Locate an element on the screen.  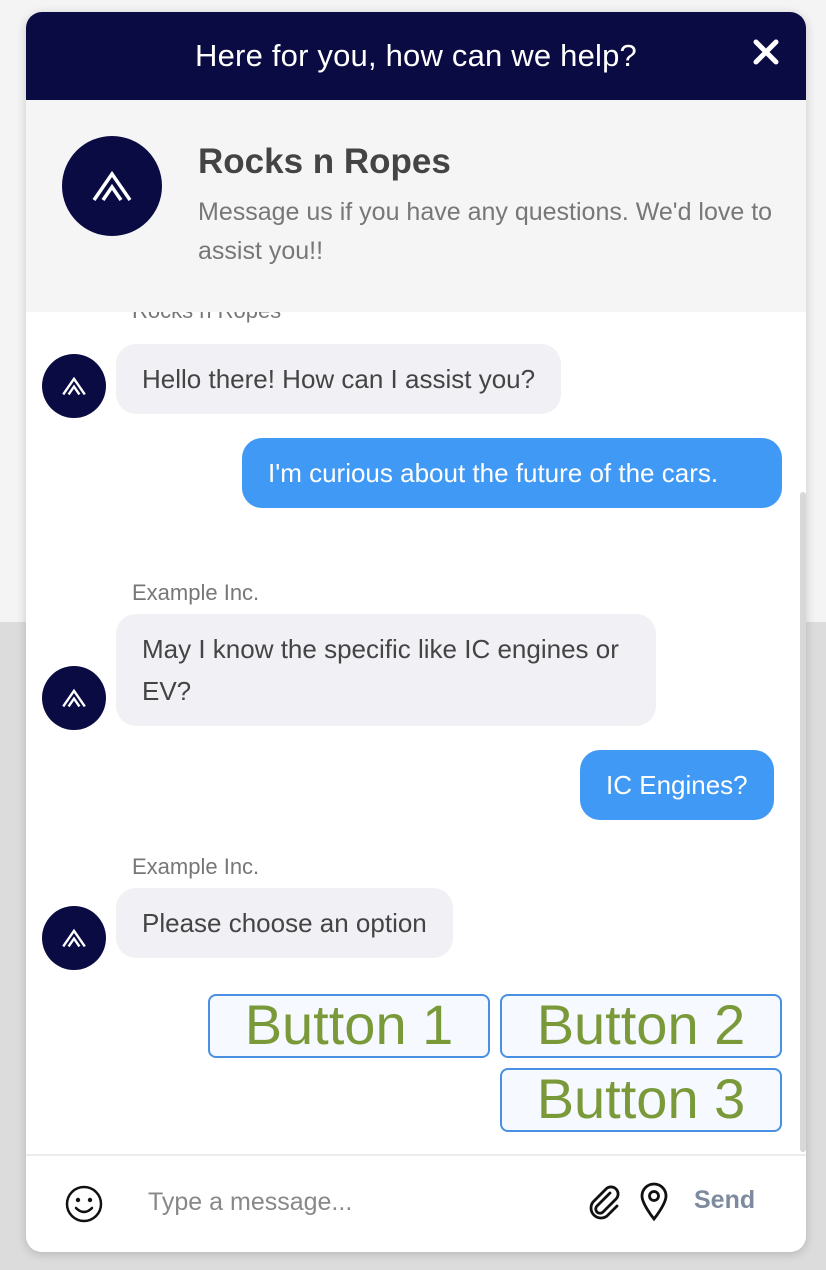
emoji-icon is located at coordinates (84, 1204).